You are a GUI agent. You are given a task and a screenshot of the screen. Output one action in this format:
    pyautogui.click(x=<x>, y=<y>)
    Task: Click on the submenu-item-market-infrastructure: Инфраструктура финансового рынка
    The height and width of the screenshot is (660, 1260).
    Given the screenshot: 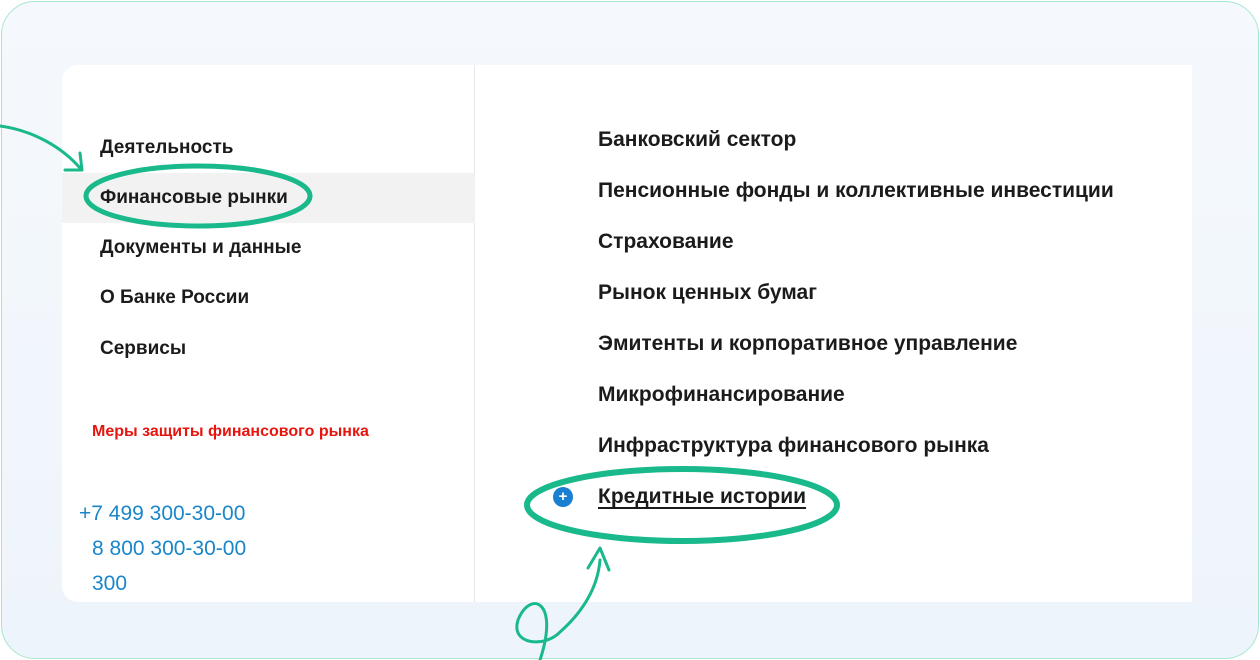 What is the action you would take?
    pyautogui.click(x=793, y=446)
    